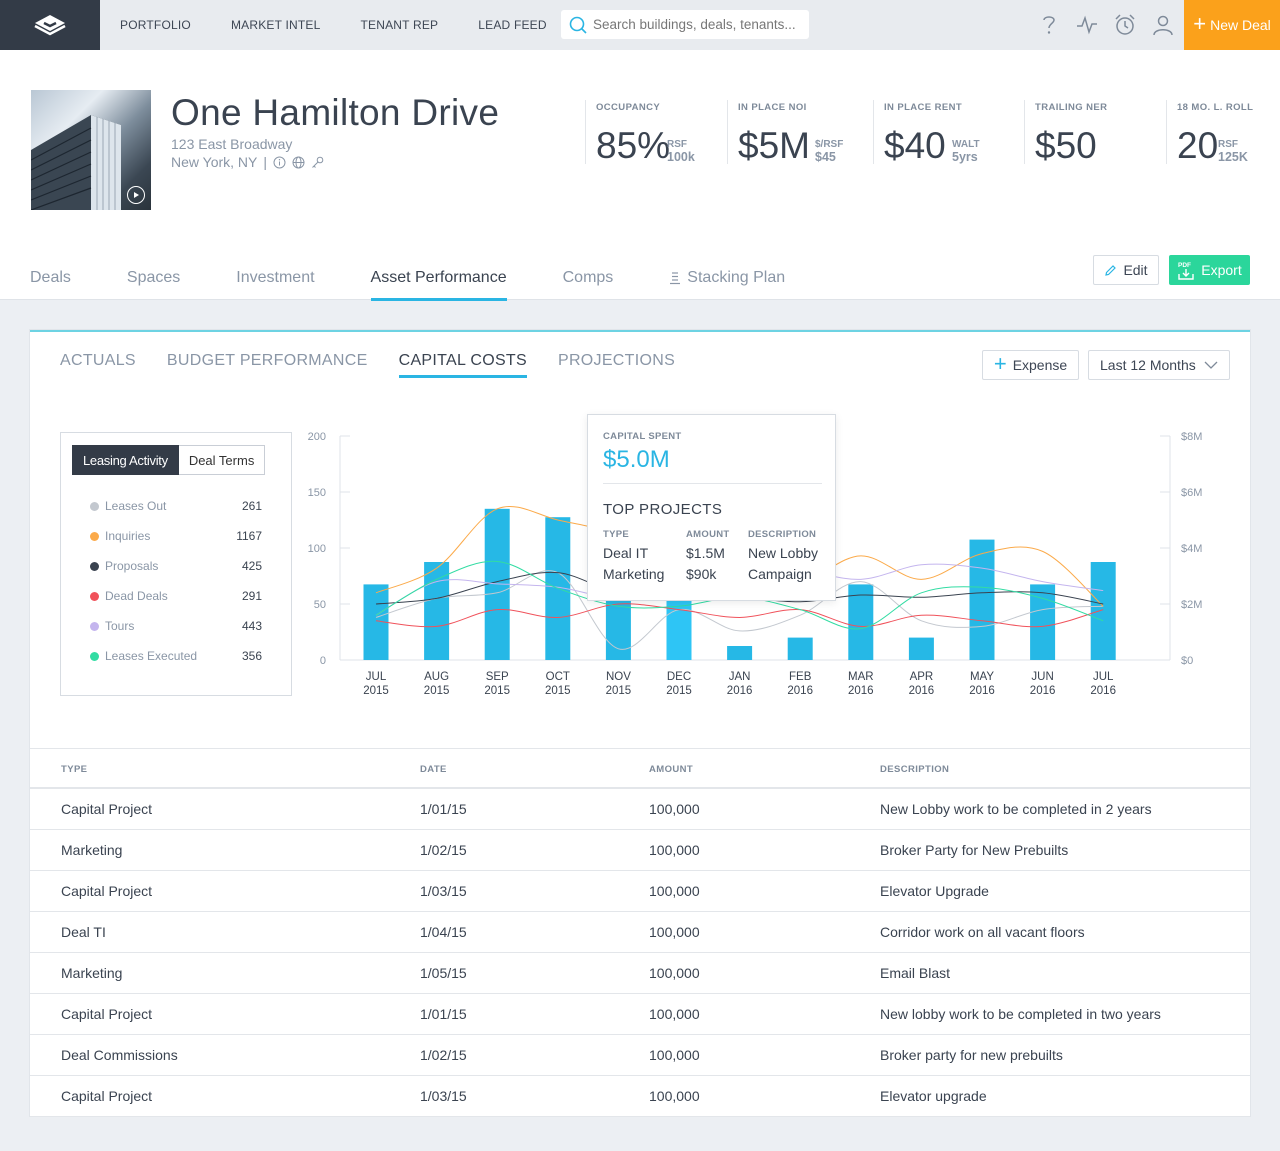  What do you see at coordinates (399, 25) in the screenshot?
I see `nav-tenant-rep: TENANT REP` at bounding box center [399, 25].